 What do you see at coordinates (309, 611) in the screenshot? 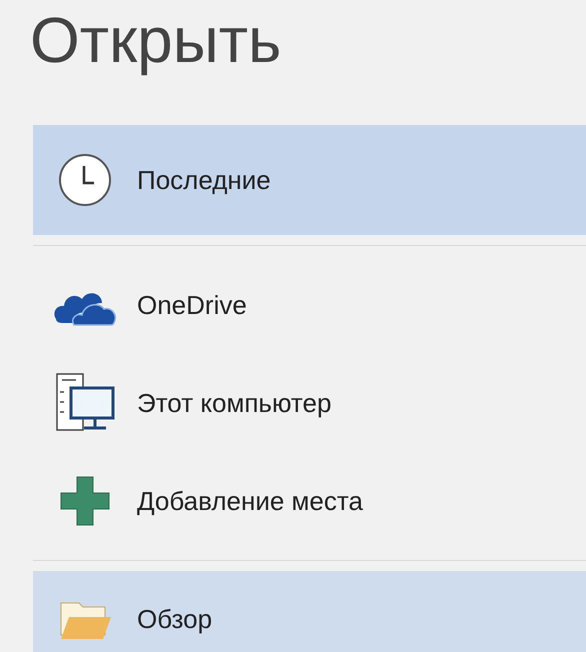
I see `place-item: Обзор` at bounding box center [309, 611].